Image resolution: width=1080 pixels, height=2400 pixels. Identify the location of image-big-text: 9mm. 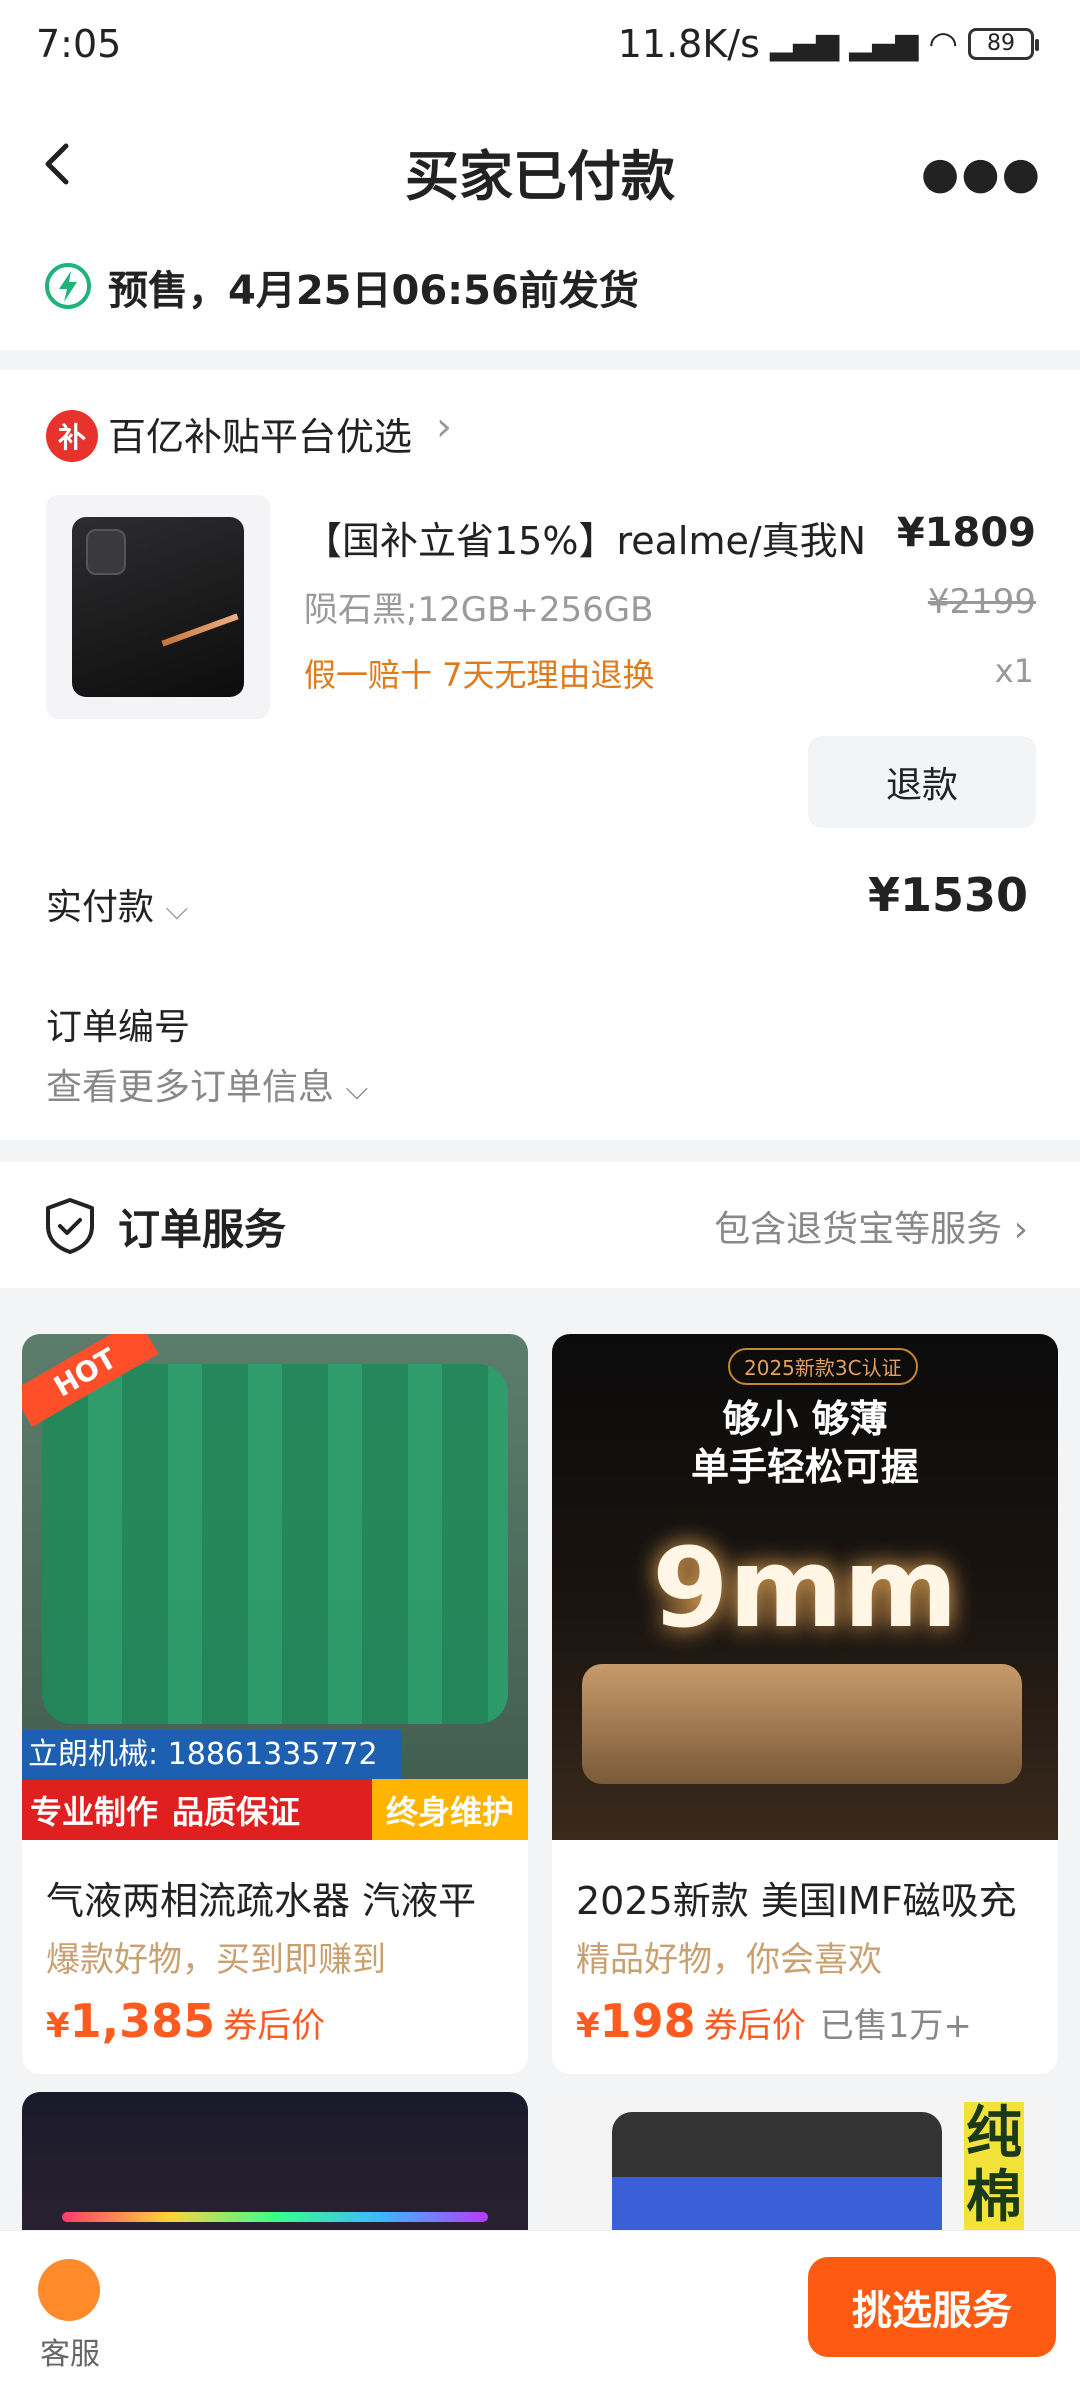
(805, 1588).